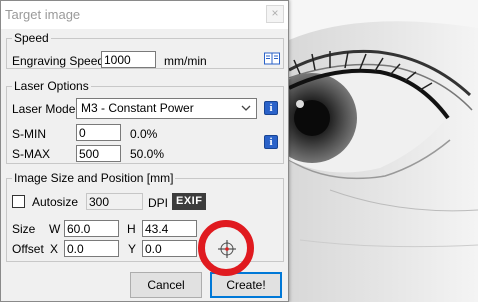 This screenshot has width=478, height=302. What do you see at coordinates (271, 108) in the screenshot?
I see `laser-mode-info-icon: i` at bounding box center [271, 108].